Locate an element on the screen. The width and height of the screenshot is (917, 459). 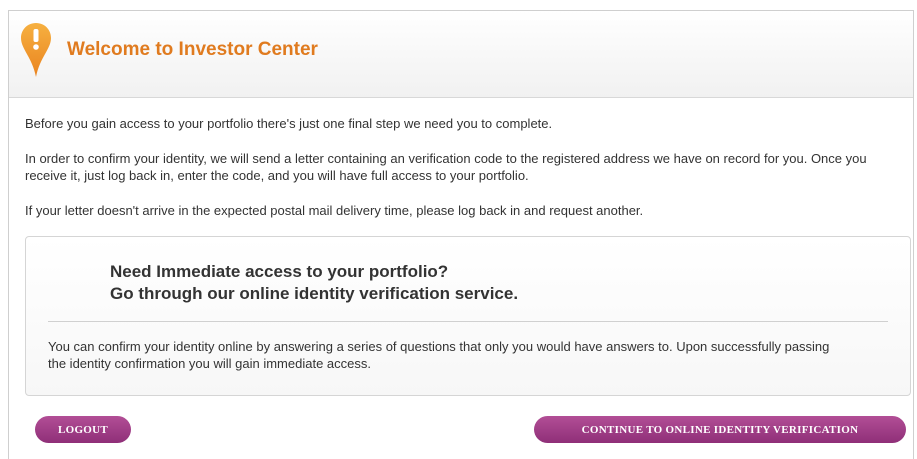
logout-button: LOGOUT is located at coordinates (83, 429).